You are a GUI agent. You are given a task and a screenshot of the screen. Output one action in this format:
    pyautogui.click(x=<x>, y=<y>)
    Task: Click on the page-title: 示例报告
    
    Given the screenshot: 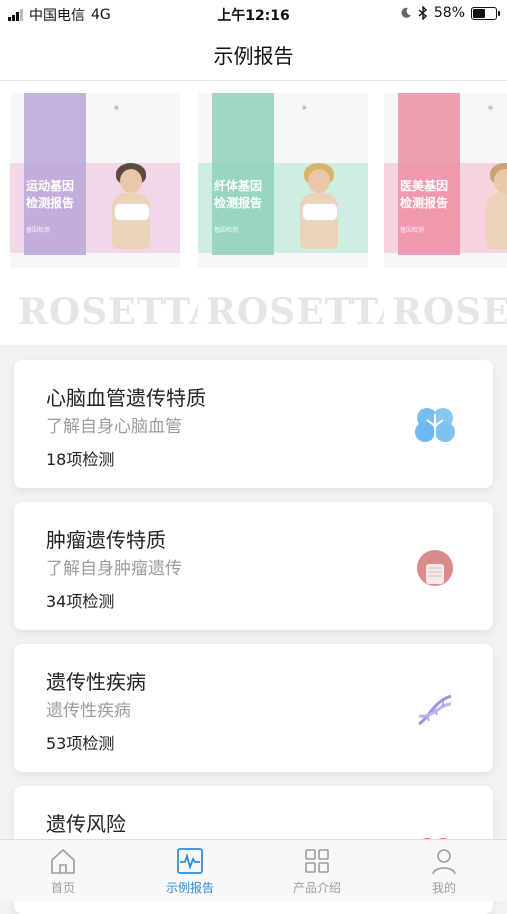 What is the action you would take?
    pyautogui.click(x=253, y=56)
    